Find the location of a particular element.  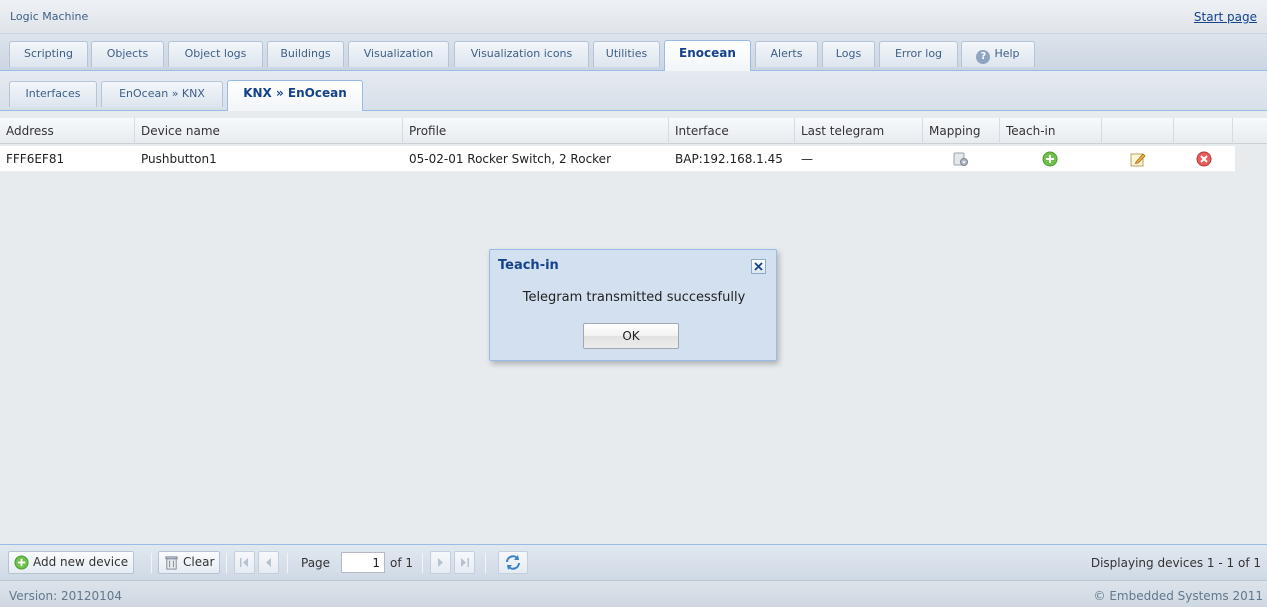

page-label: Page is located at coordinates (316, 563).